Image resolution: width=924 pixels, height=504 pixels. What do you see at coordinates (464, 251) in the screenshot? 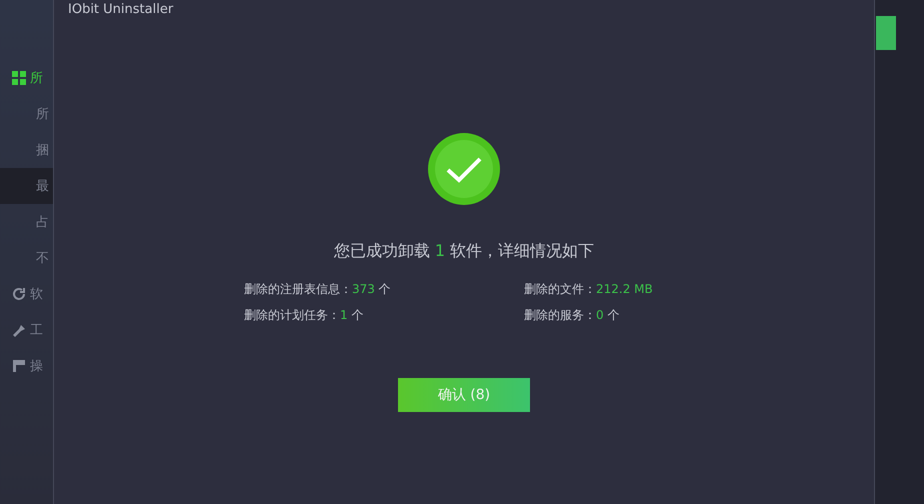
I see `success-message: 您已成功卸载 1 软件，详细情况如下` at bounding box center [464, 251].